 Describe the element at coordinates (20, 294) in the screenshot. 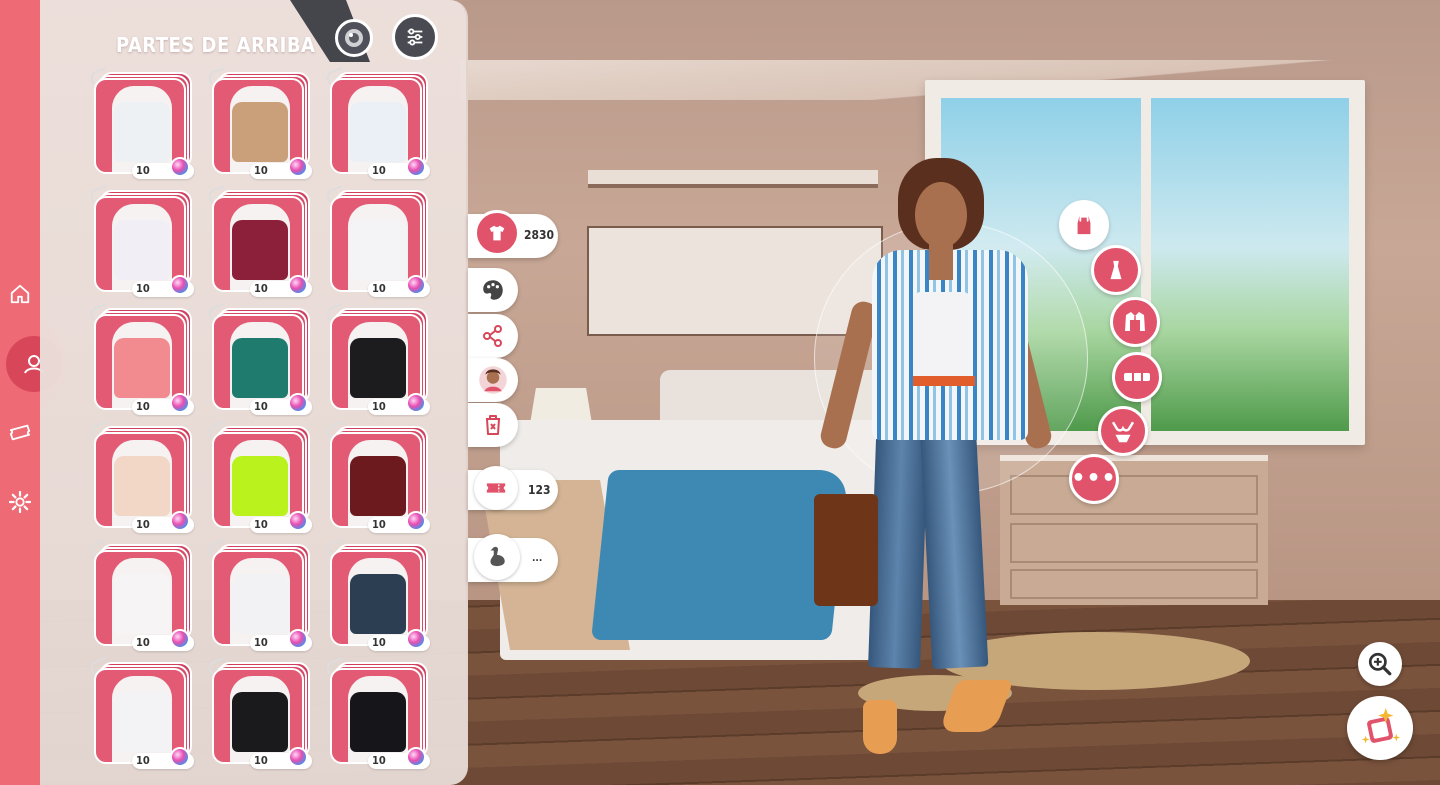

I see `home-icon` at that location.